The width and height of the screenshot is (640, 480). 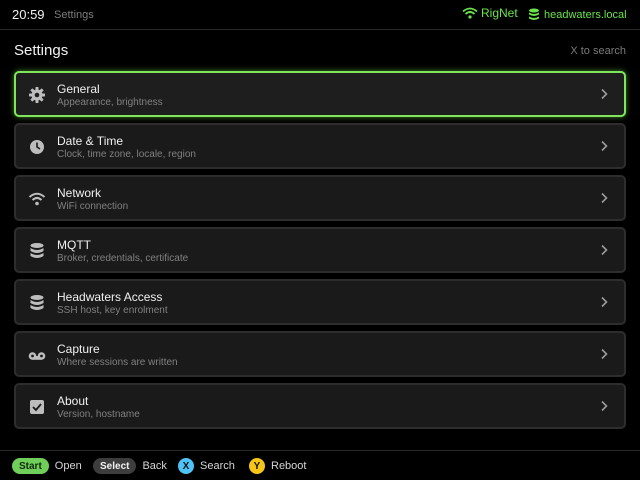 I want to click on settings-item-mqtt: MQTT Broker, credentials, certificate, so click(x=320, y=250).